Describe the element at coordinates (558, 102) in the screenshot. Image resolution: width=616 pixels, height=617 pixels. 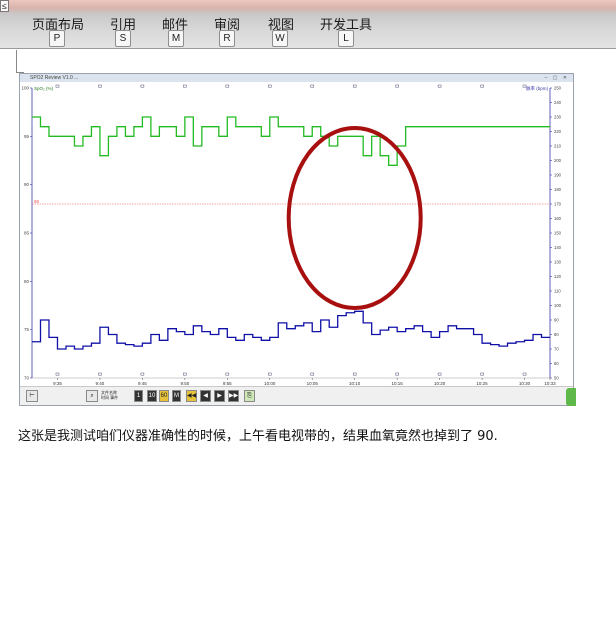
I see `right-tick-label: 240` at that location.